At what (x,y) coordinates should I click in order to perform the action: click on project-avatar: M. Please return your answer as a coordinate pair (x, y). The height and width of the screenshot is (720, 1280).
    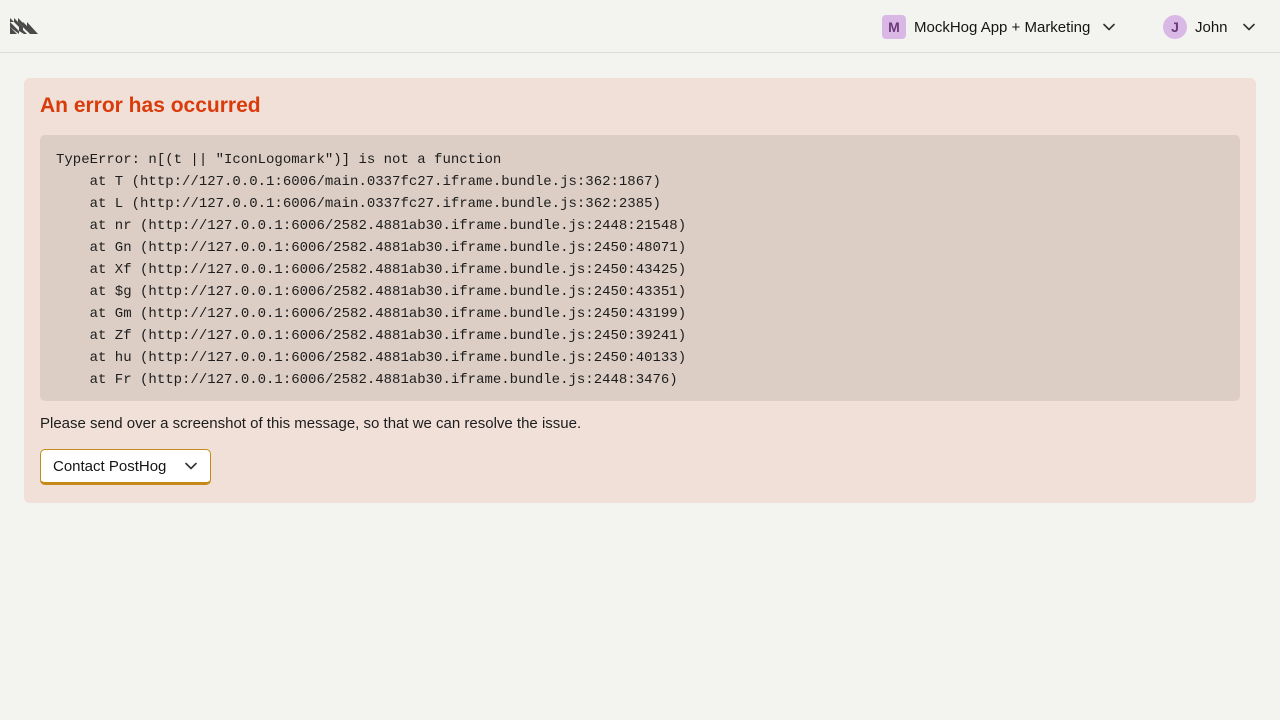
    Looking at the image, I should click on (894, 27).